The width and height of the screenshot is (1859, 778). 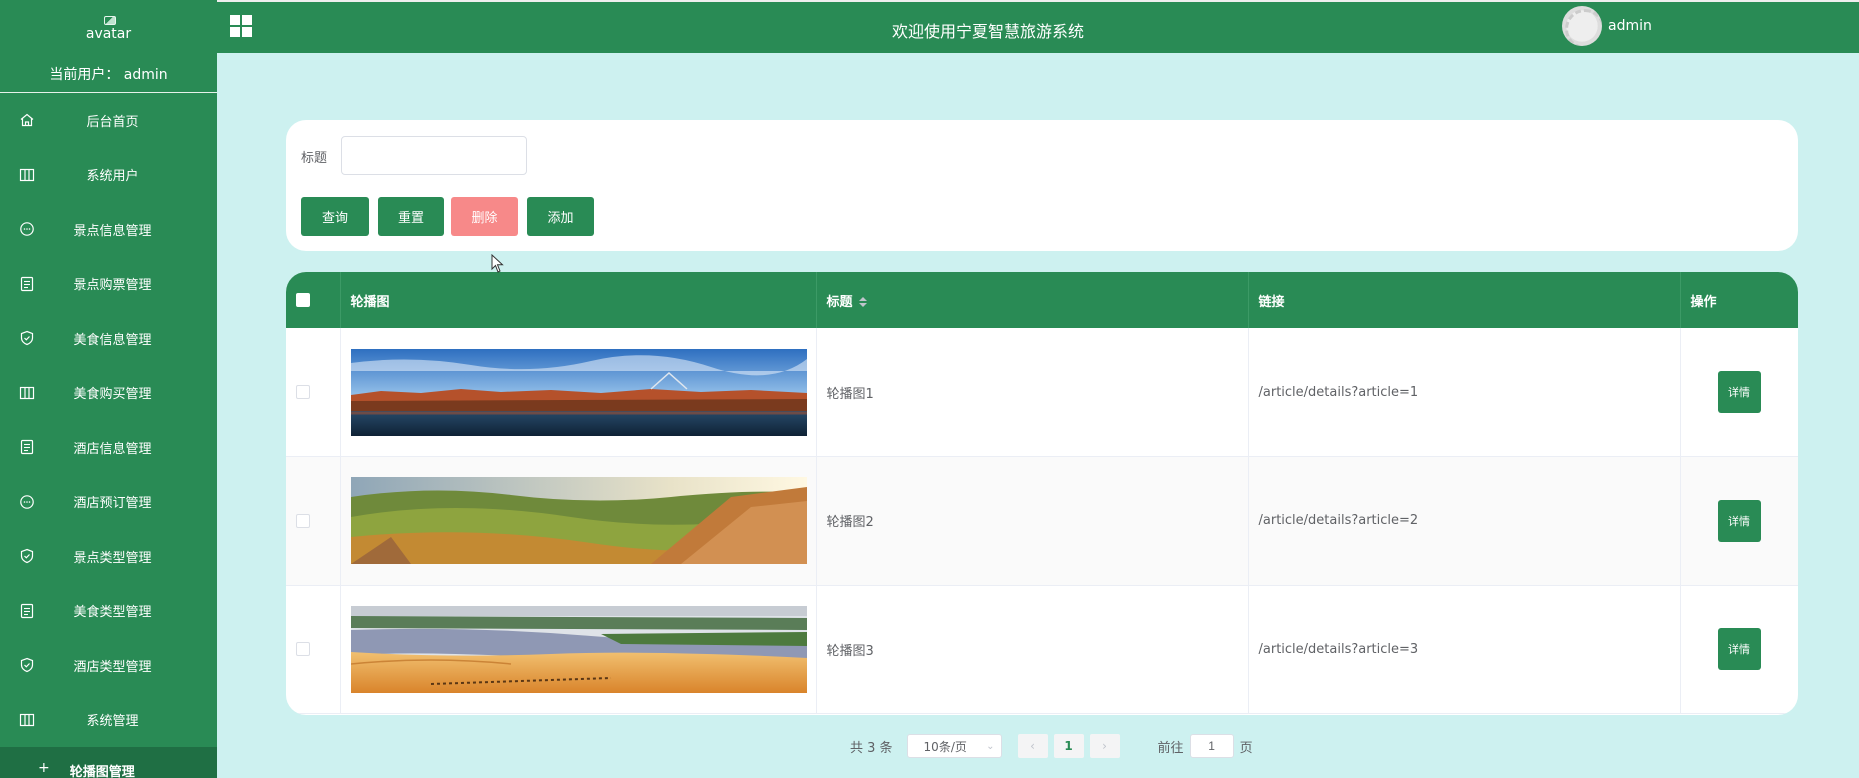 What do you see at coordinates (1032, 300) in the screenshot?
I see `column-header-title: 标题` at bounding box center [1032, 300].